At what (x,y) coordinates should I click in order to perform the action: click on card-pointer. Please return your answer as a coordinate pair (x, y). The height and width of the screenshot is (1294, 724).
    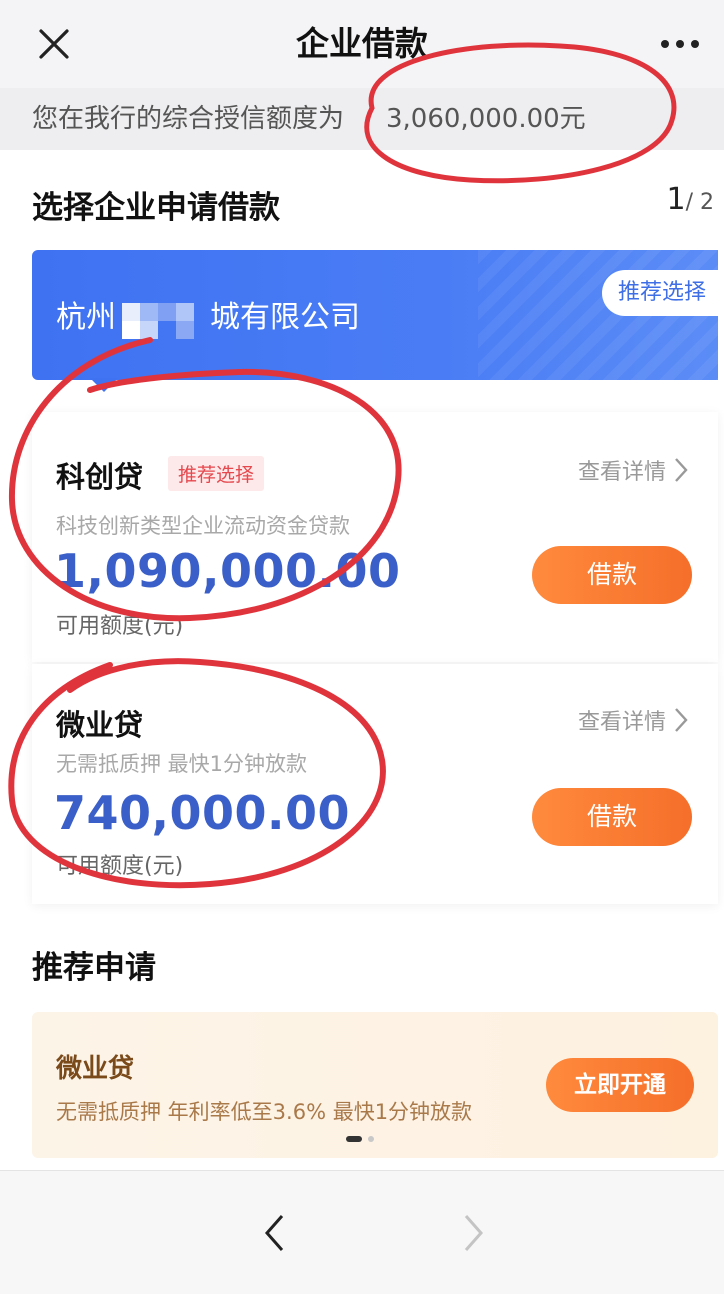
    Looking at the image, I should click on (104, 385).